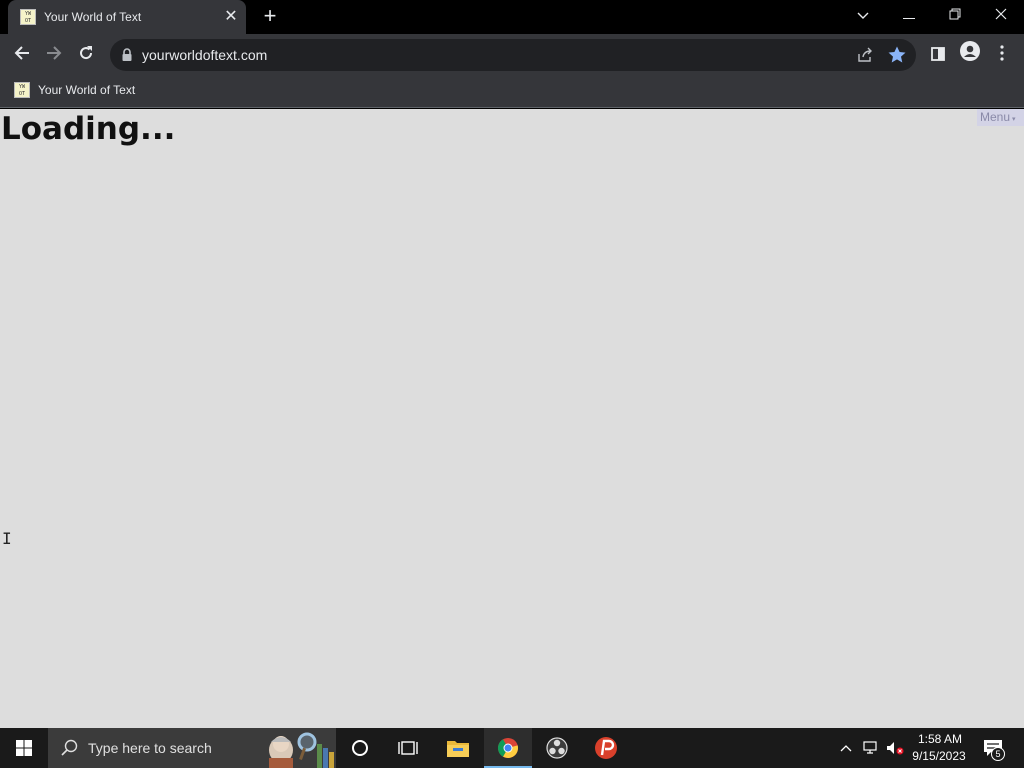 This screenshot has width=1024, height=768. I want to click on chevron-up-icon, so click(846, 748).